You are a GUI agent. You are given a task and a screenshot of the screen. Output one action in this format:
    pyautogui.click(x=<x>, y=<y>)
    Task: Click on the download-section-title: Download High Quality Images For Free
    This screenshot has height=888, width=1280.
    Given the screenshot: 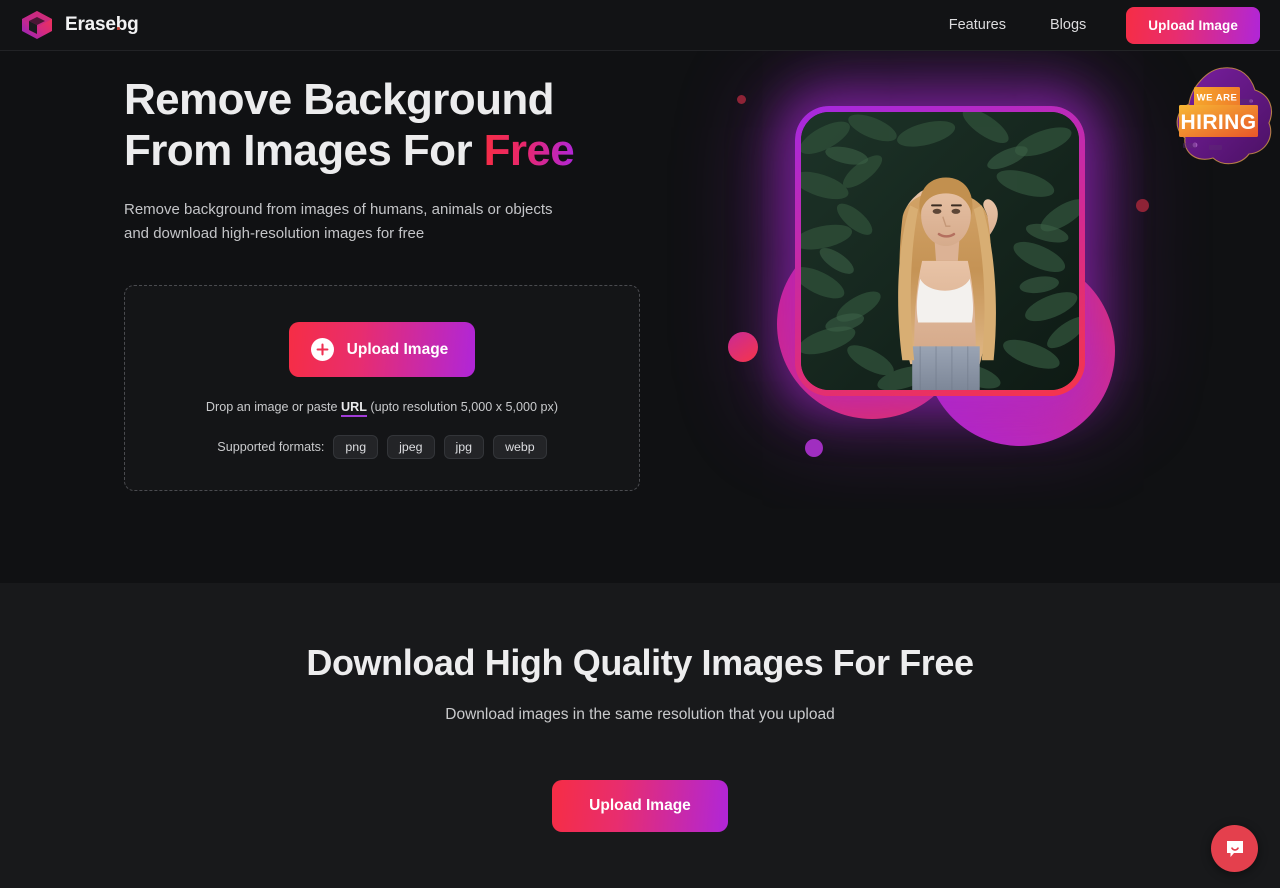 What is the action you would take?
    pyautogui.click(x=640, y=662)
    